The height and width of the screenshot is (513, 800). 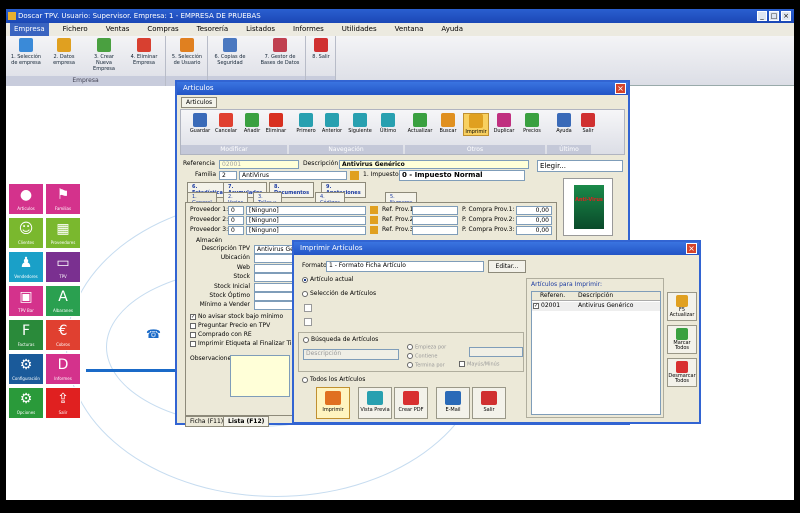 What do you see at coordinates (321, 49) in the screenshot?
I see `ribbon-salir-button: 8. Salir` at bounding box center [321, 49].